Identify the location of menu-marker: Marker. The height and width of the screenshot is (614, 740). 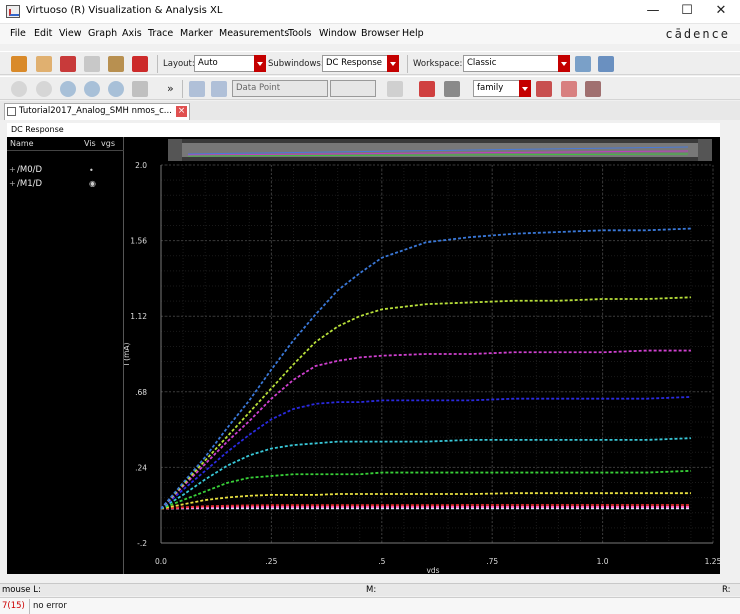
(196, 33).